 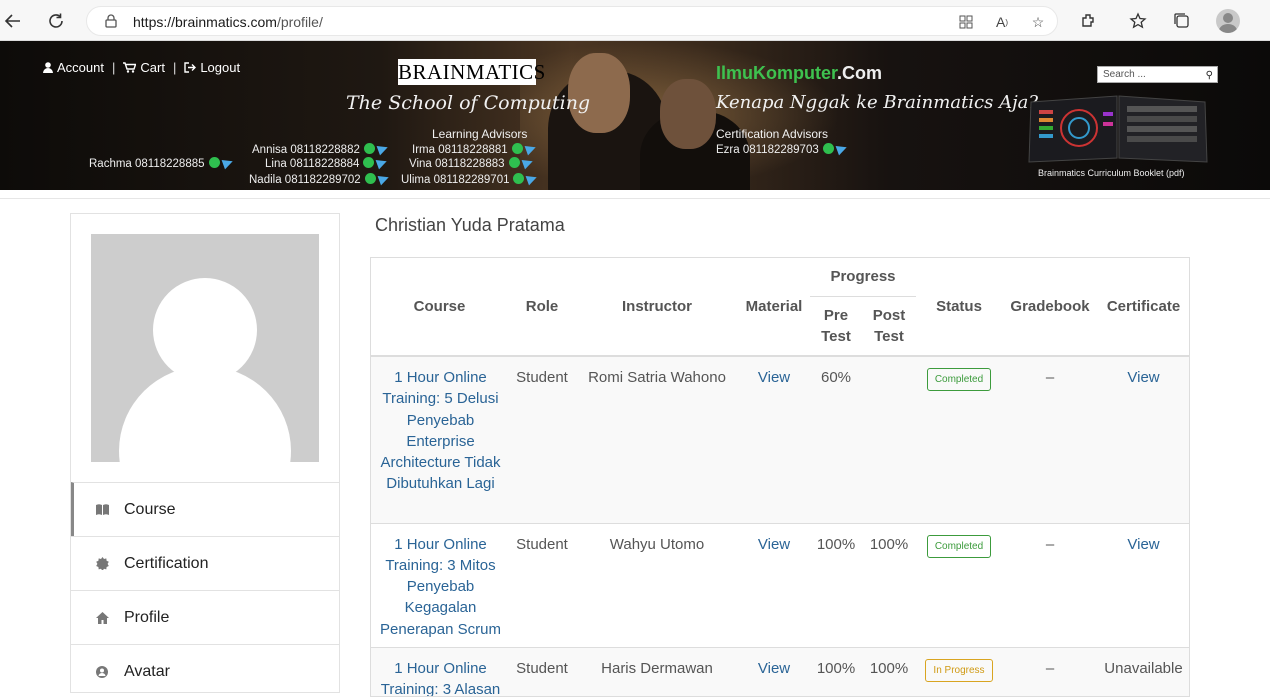 What do you see at coordinates (205, 563) in the screenshot?
I see `sidebar-item-certification: Certification` at bounding box center [205, 563].